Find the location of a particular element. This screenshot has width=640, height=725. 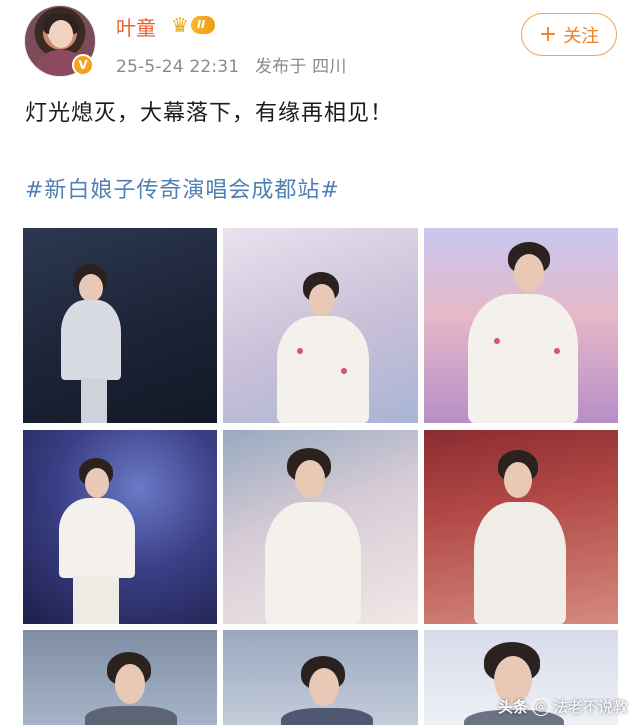

verified-badge-icon: V is located at coordinates (83, 65).